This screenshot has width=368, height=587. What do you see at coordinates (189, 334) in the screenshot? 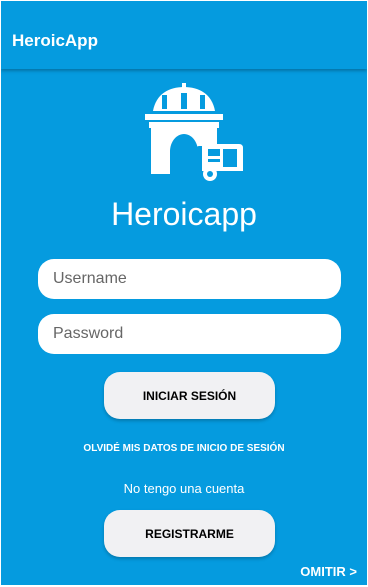
I see `password-input` at bounding box center [189, 334].